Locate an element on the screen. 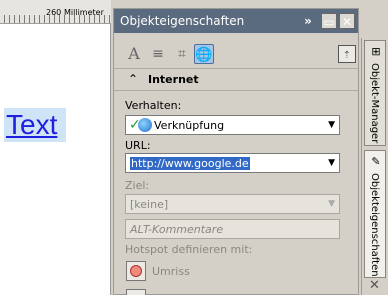 Image resolution: width=388 pixels, height=295 pixels. behavior-label: Verhalten: is located at coordinates (153, 105).